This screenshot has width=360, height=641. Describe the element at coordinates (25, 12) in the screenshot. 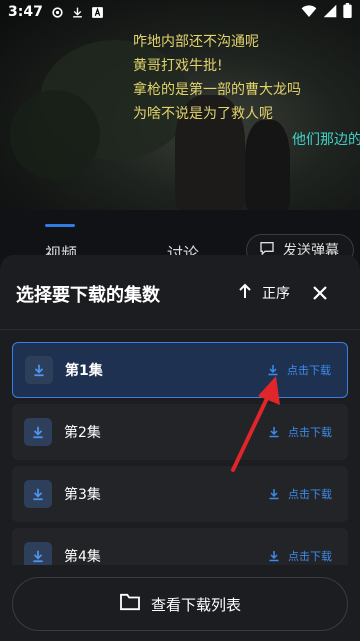

I see `status-time: 3:47` at that location.